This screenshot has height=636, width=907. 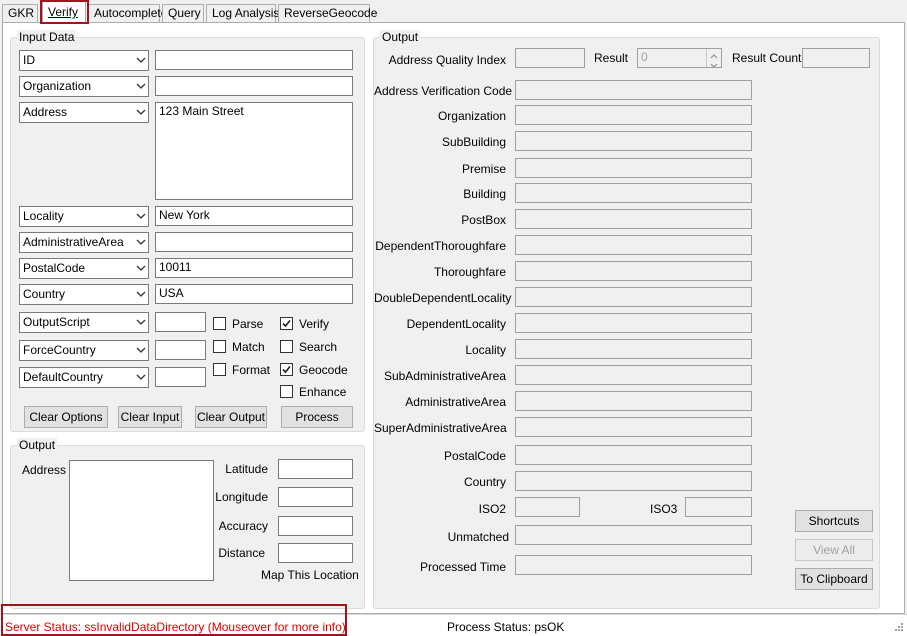 I want to click on combo-outputscript: OutputScript, so click(x=84, y=322).